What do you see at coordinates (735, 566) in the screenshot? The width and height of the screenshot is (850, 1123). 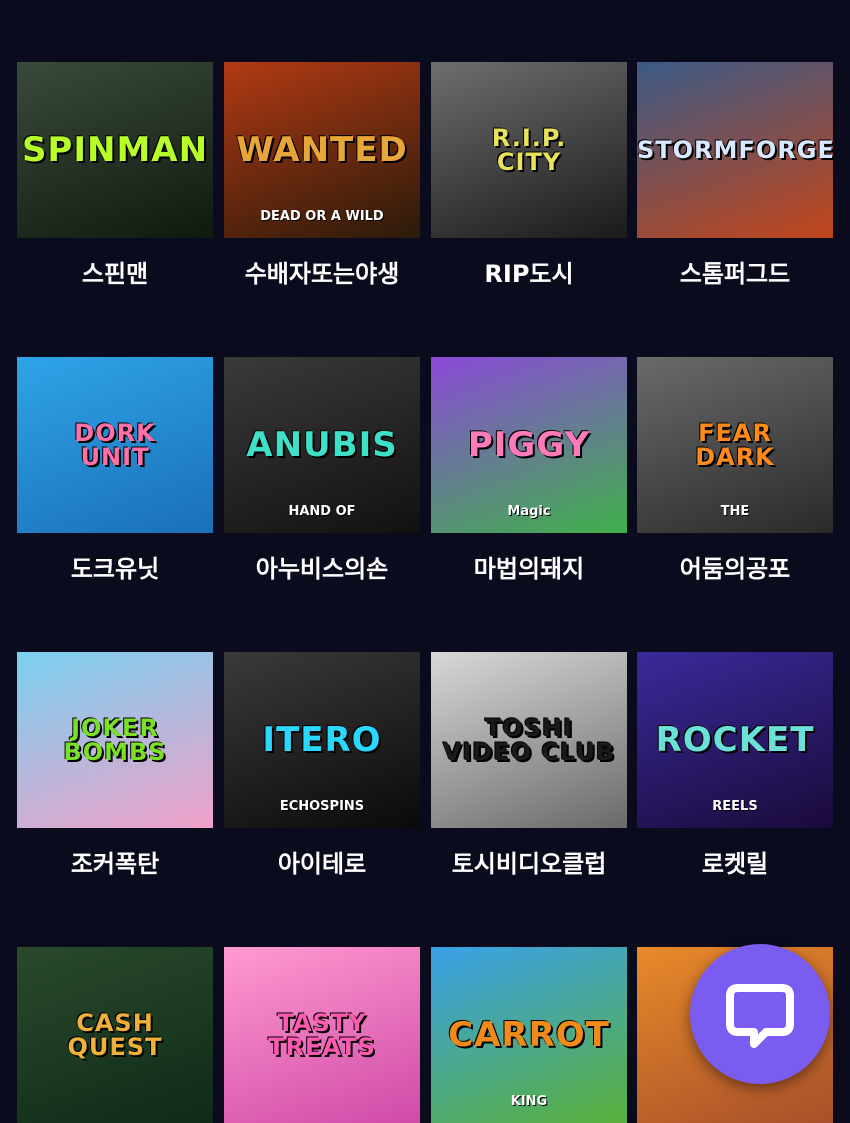 I see `game-title: 어둠의공포` at bounding box center [735, 566].